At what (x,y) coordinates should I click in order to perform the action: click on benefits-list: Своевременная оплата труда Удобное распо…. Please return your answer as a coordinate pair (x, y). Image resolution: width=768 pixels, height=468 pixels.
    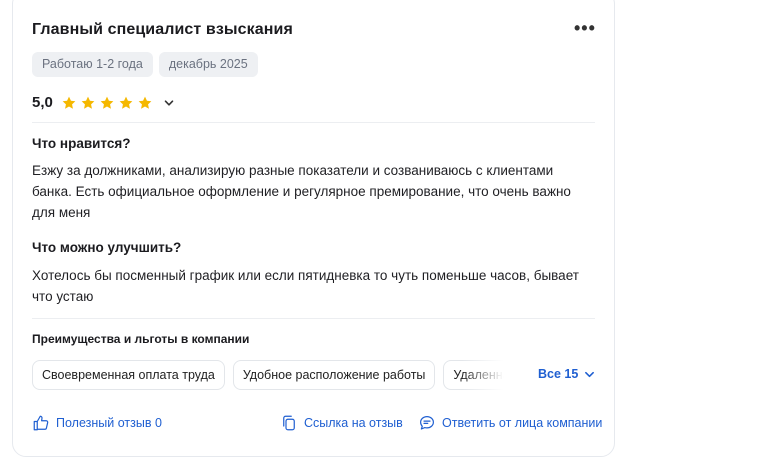
    Looking at the image, I should click on (272, 375).